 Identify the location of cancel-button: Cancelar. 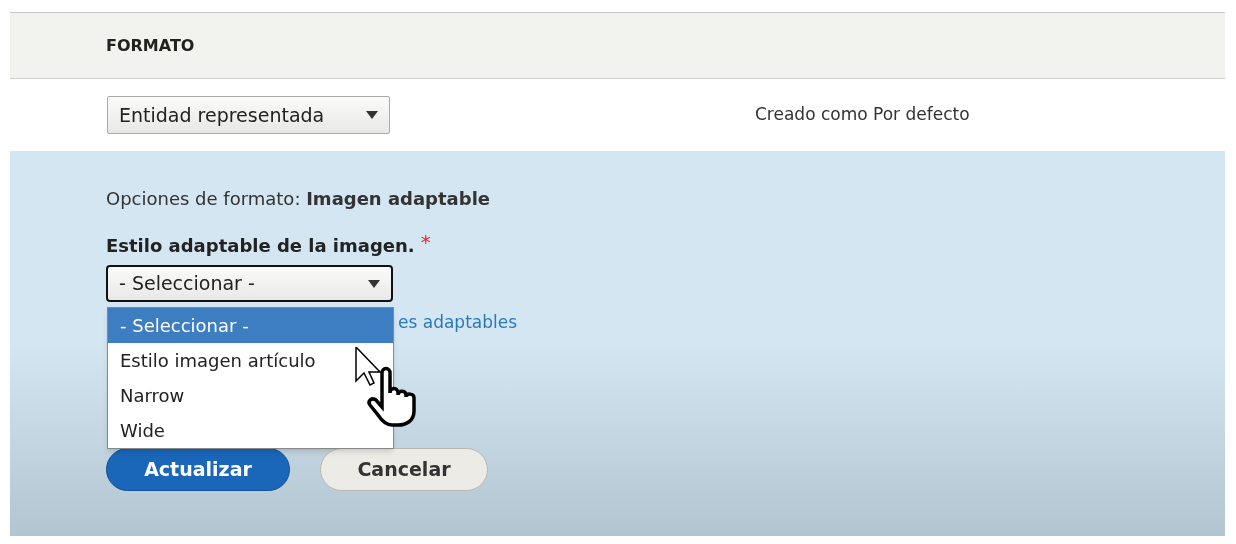
(404, 469).